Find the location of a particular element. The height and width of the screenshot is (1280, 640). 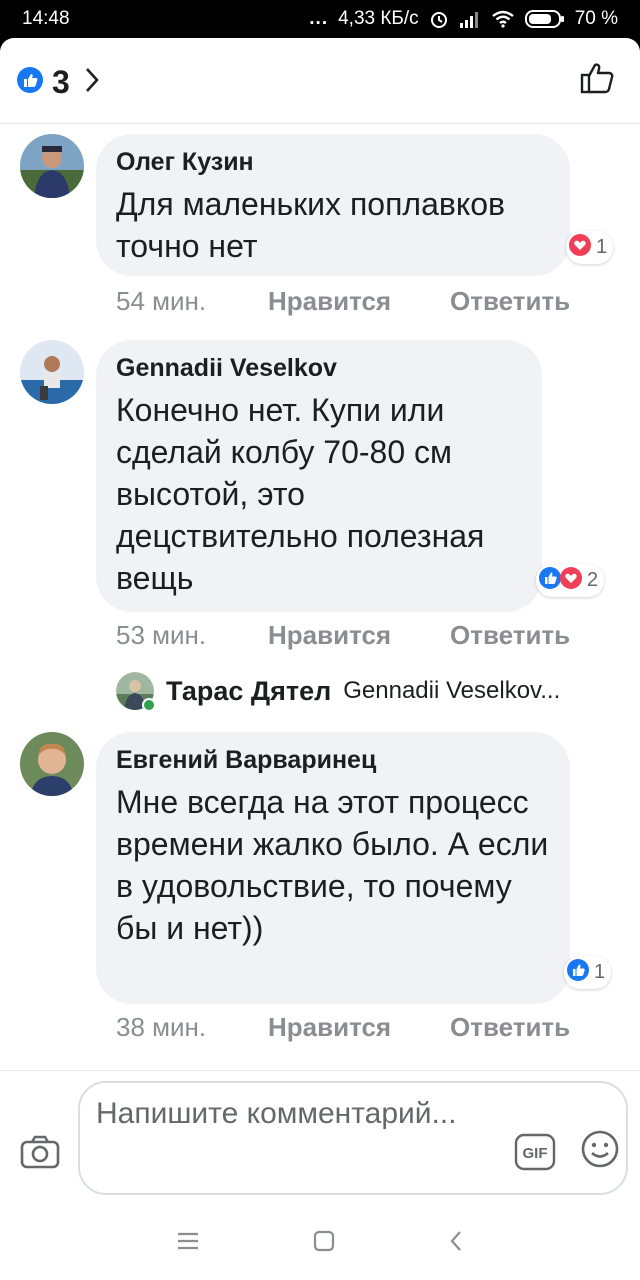

back-nav-button is located at coordinates (456, 1243).